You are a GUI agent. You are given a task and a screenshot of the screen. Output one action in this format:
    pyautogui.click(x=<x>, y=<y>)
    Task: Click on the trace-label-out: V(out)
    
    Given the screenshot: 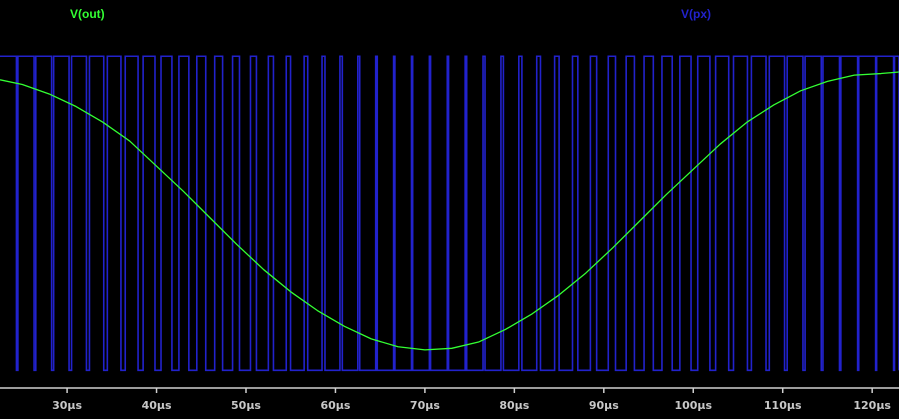 What is the action you would take?
    pyautogui.click(x=87, y=14)
    